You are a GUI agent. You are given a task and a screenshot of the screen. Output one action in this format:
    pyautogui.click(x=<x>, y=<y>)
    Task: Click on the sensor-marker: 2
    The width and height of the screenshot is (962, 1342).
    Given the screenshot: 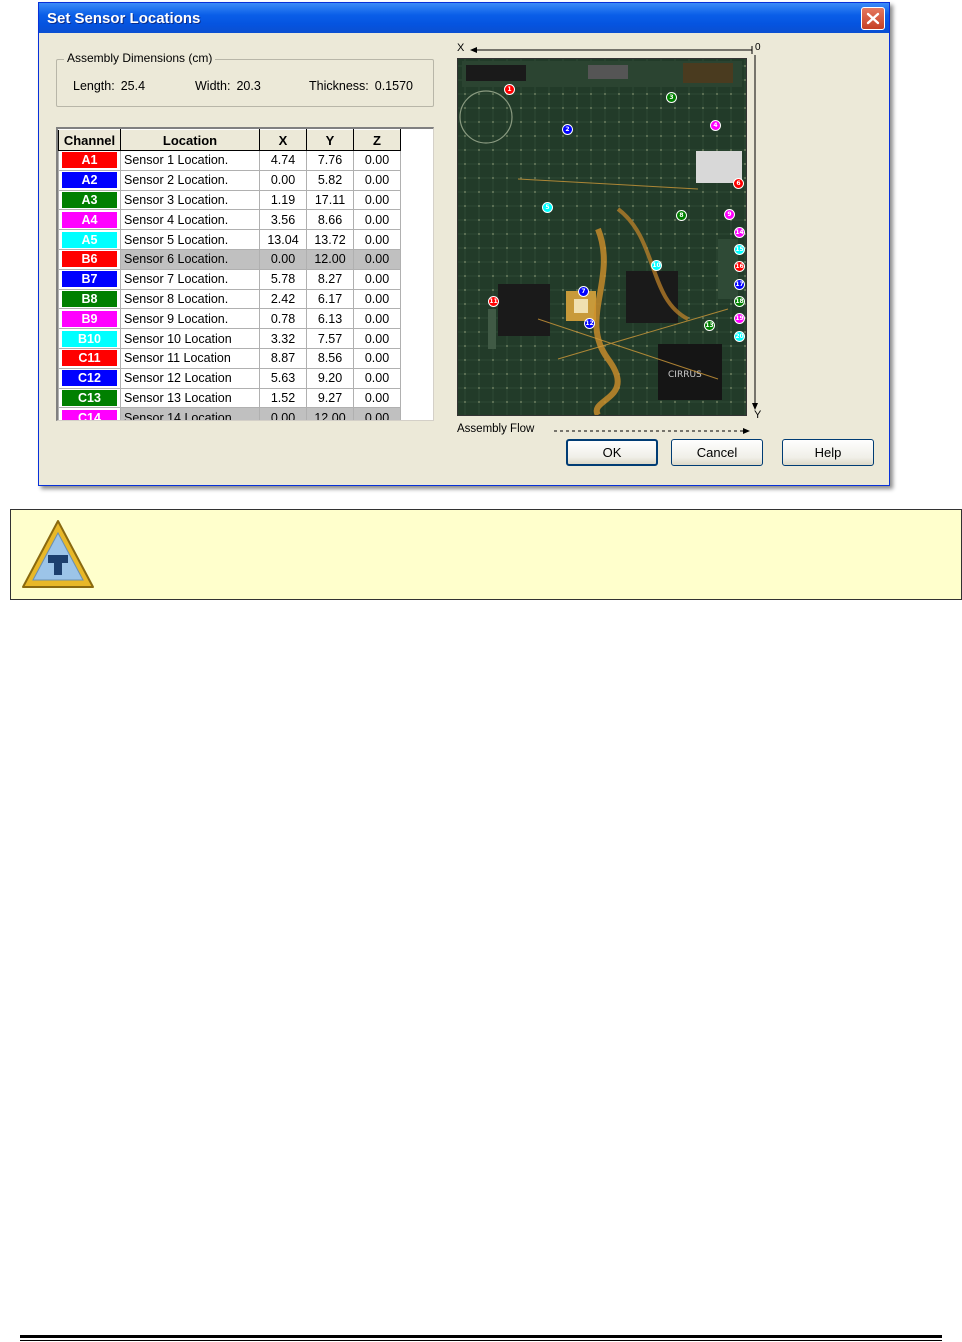 What is the action you would take?
    pyautogui.click(x=567, y=129)
    